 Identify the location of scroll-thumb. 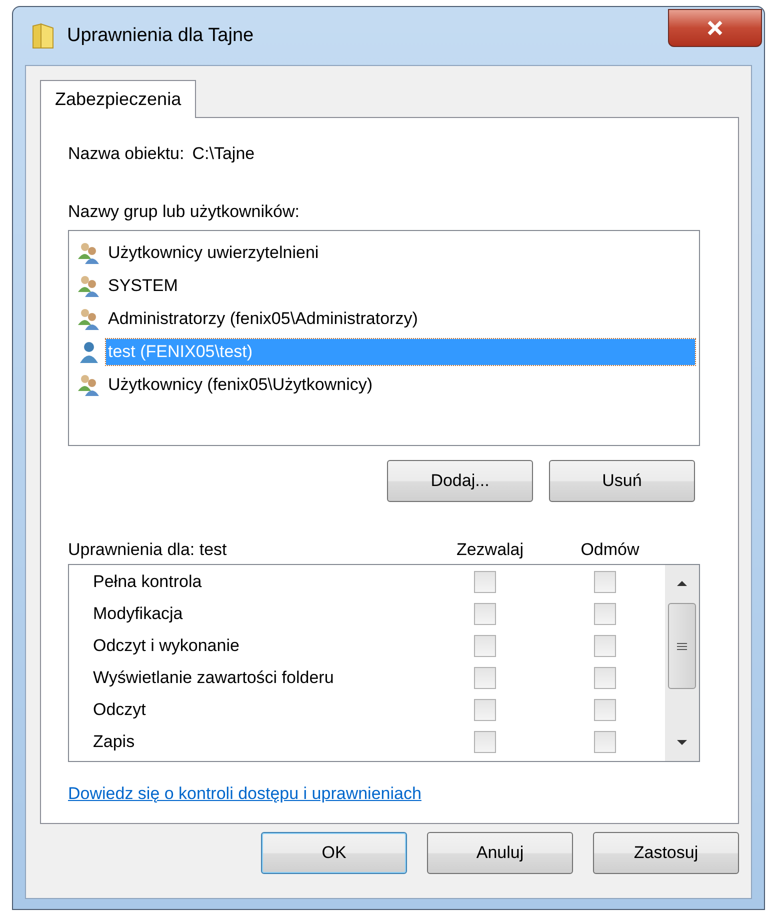
(682, 646).